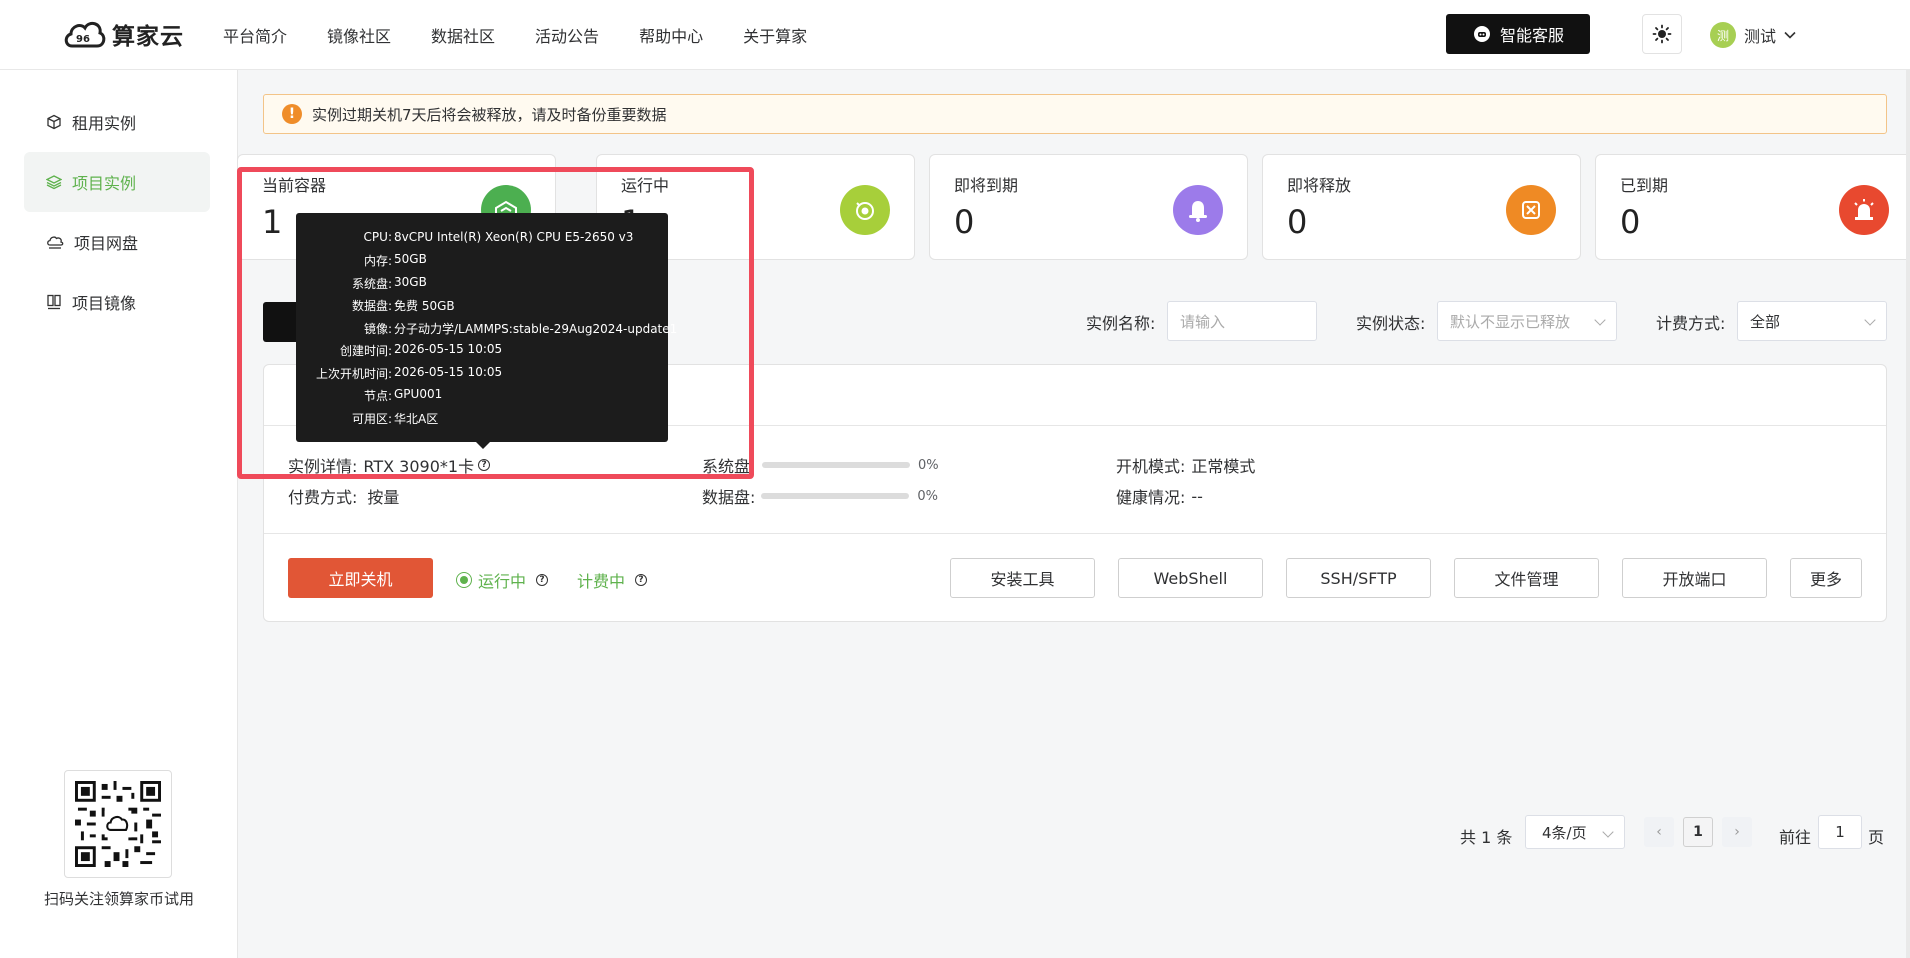 This screenshot has height=958, width=1910. I want to click on page-size-select: 4条/页, so click(1575, 832).